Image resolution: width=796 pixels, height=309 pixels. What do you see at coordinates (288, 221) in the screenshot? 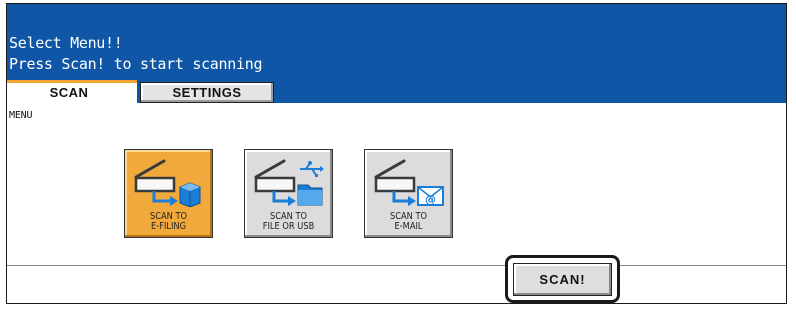
I see `scan-to-file-usb-label: SCAN TO FILE OR USB` at bounding box center [288, 221].